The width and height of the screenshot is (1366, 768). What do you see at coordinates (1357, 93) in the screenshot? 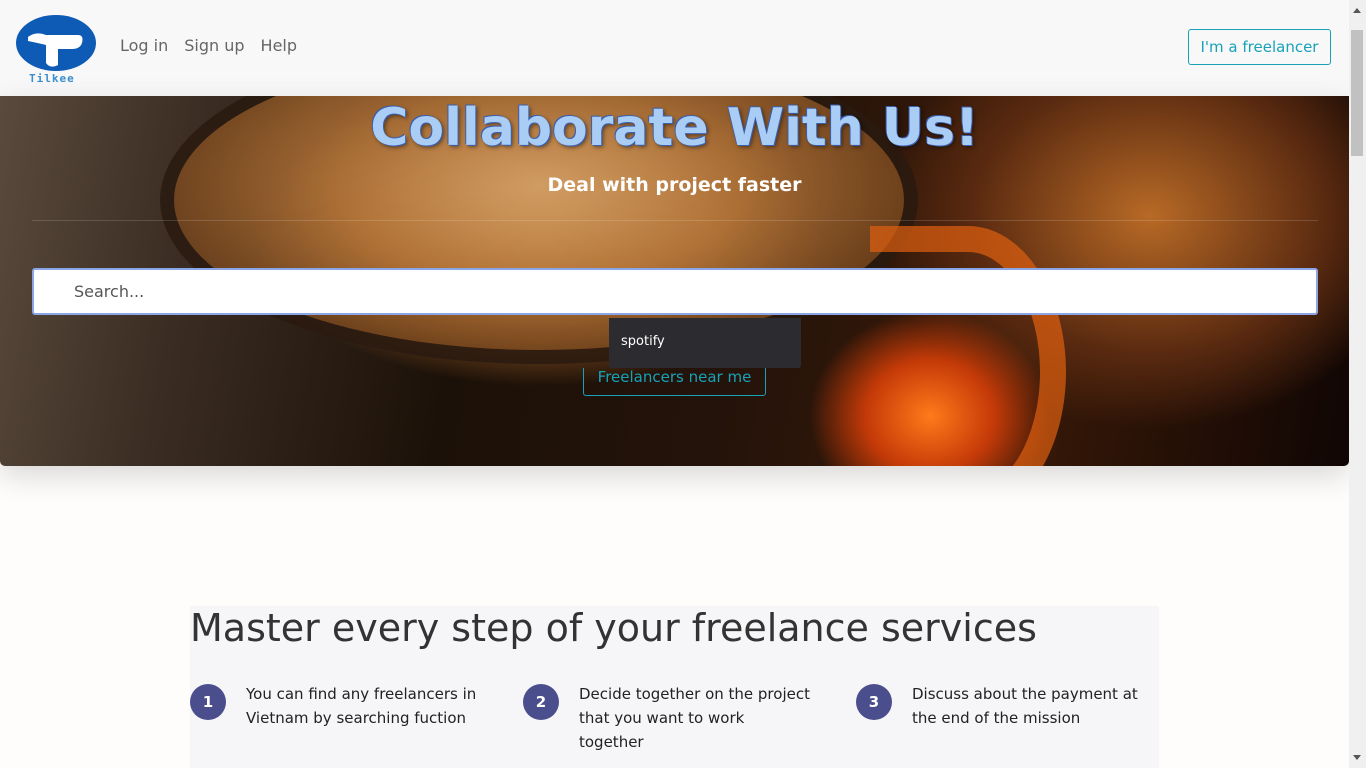
I see `scrollbar-thumb` at bounding box center [1357, 93].